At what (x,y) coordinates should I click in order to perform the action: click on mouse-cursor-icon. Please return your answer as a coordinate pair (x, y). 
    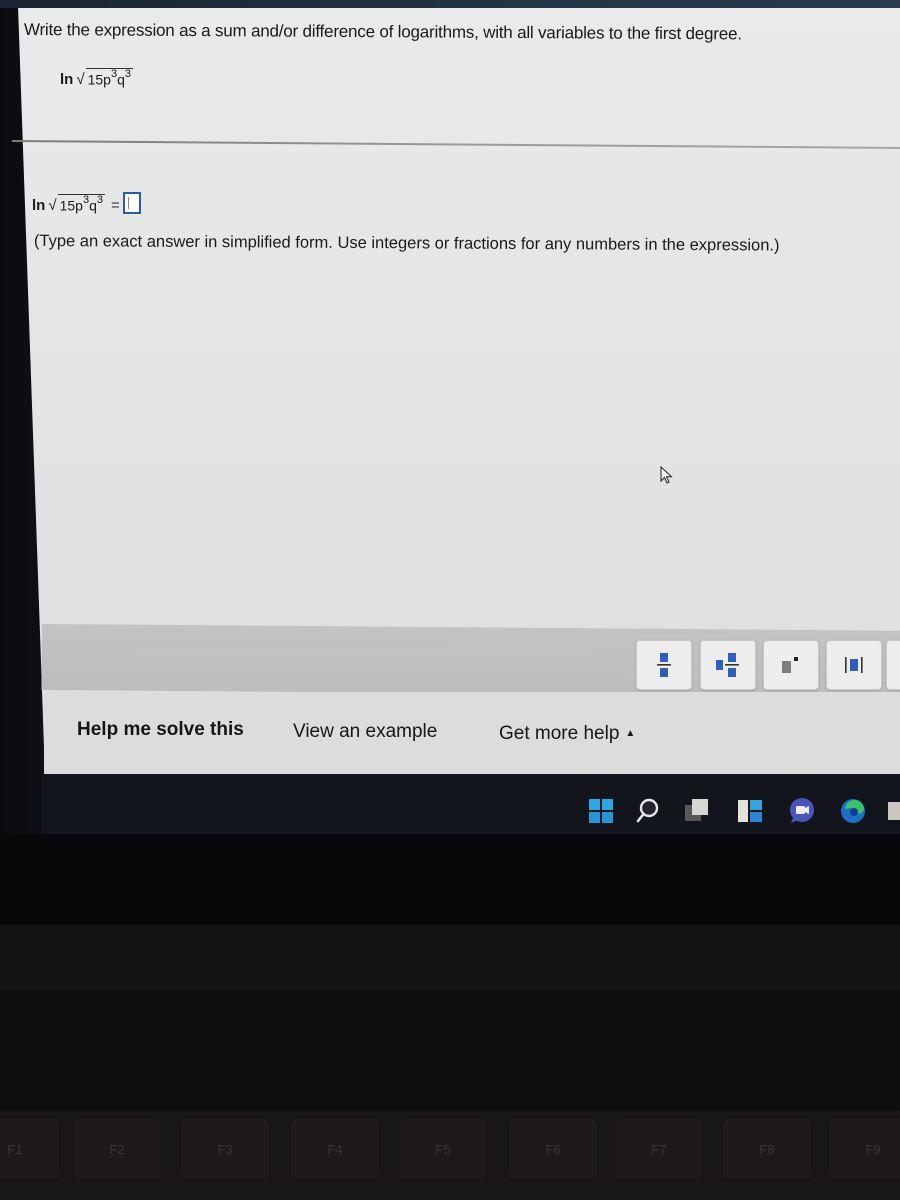
    Looking at the image, I should click on (666, 475).